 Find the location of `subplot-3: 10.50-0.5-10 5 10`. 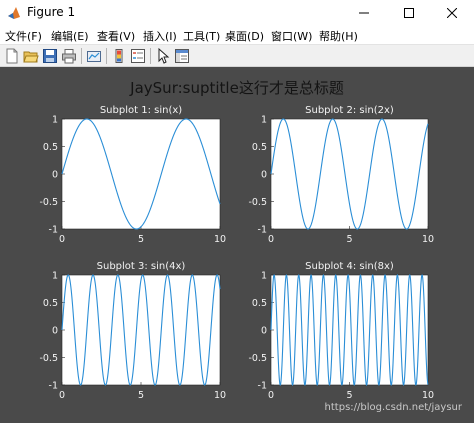

subplot-3: 10.50-0.5-10 5 10 is located at coordinates (132, 336).